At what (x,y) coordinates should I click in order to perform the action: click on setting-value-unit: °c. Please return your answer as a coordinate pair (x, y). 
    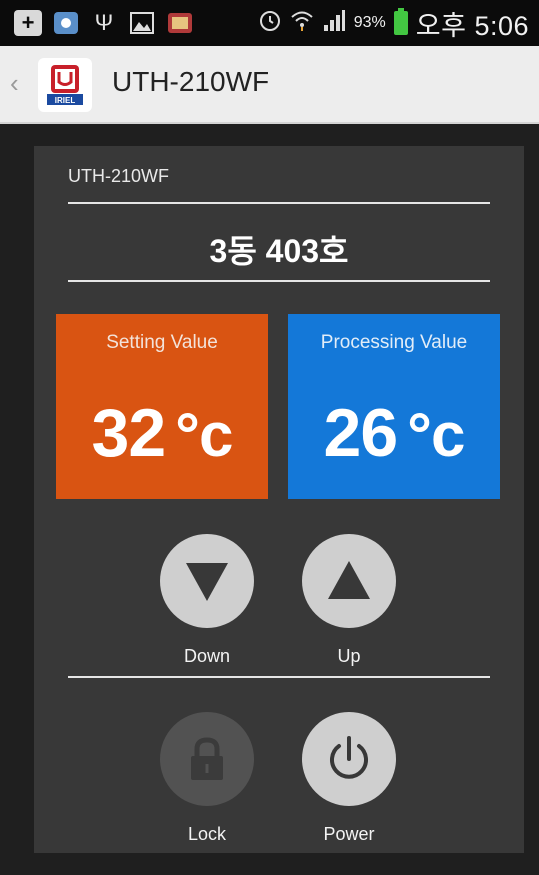
    Looking at the image, I should click on (204, 435).